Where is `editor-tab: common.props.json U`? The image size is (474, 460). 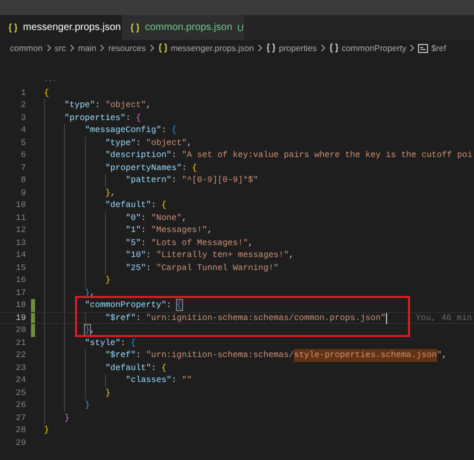 editor-tab: common.props.json U is located at coordinates (183, 27).